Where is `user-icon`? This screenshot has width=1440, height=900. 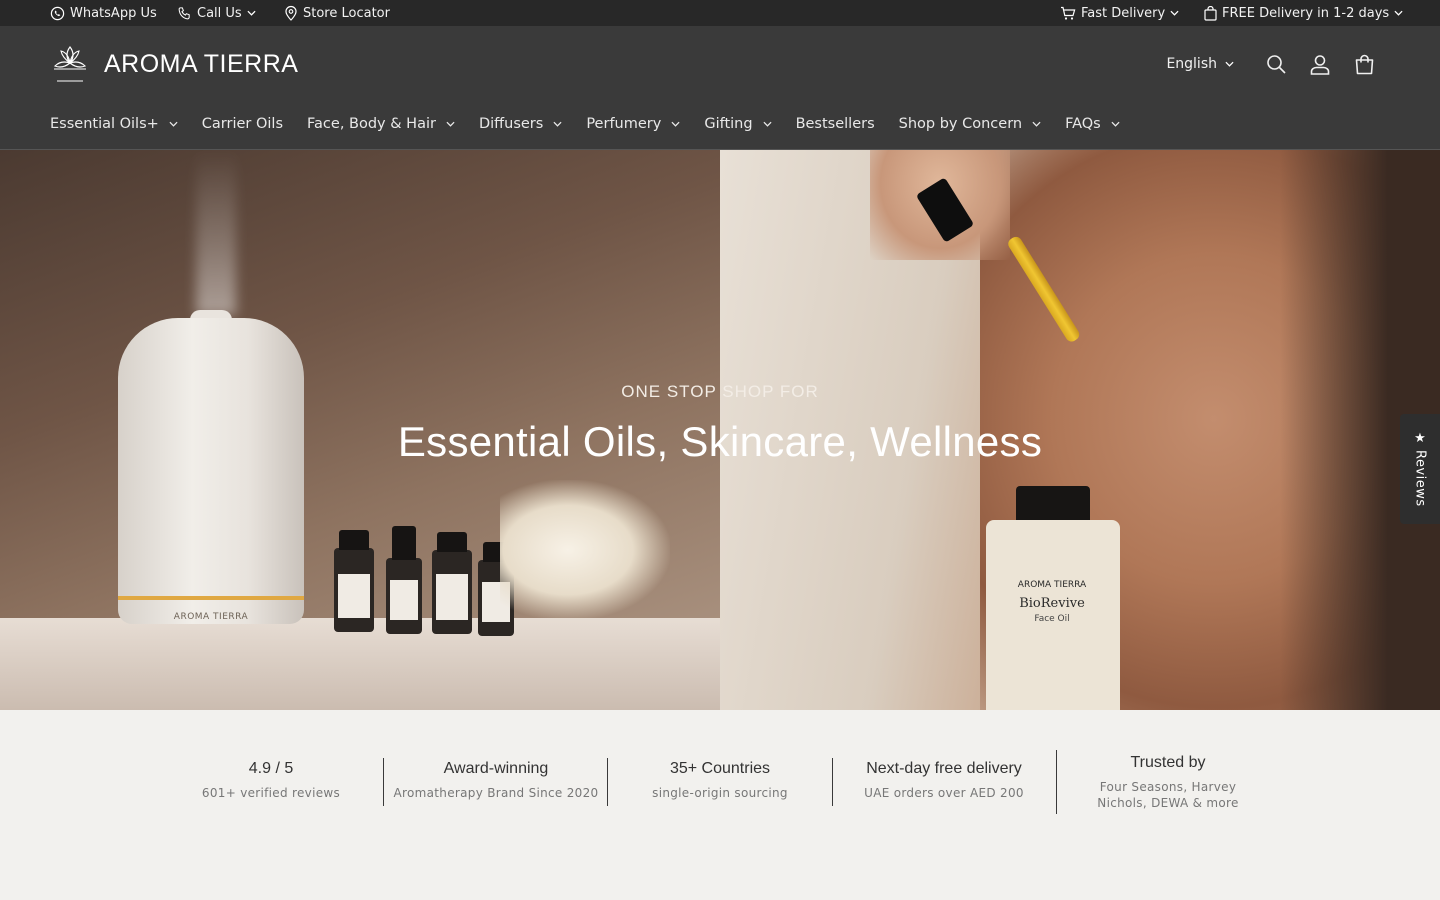
user-icon is located at coordinates (1320, 64).